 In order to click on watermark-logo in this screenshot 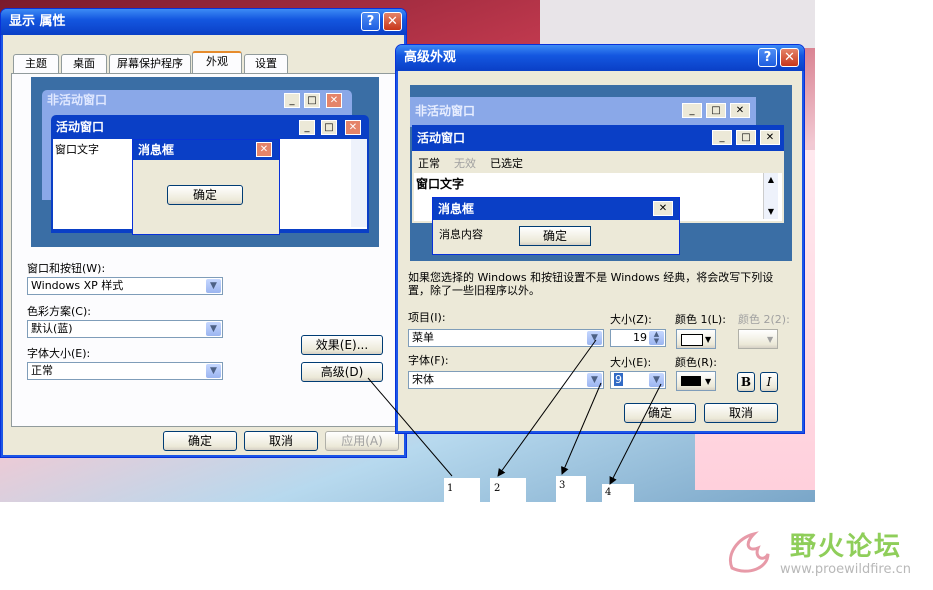, I will do `click(748, 552)`.